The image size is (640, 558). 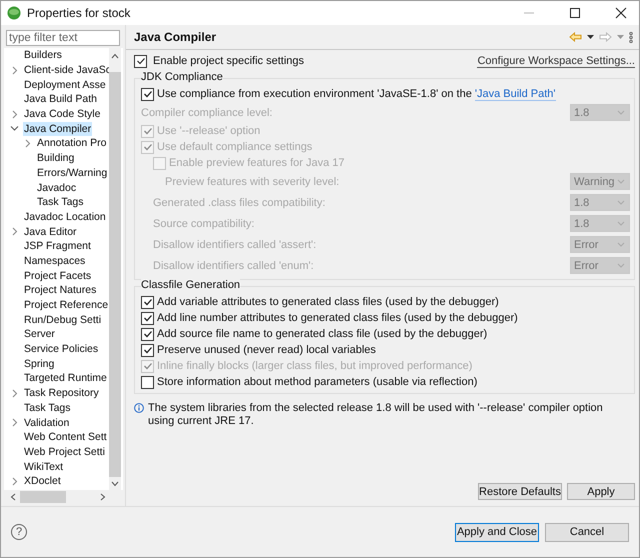 What do you see at coordinates (65, 217) in the screenshot?
I see `tree-item: Javadoc Location` at bounding box center [65, 217].